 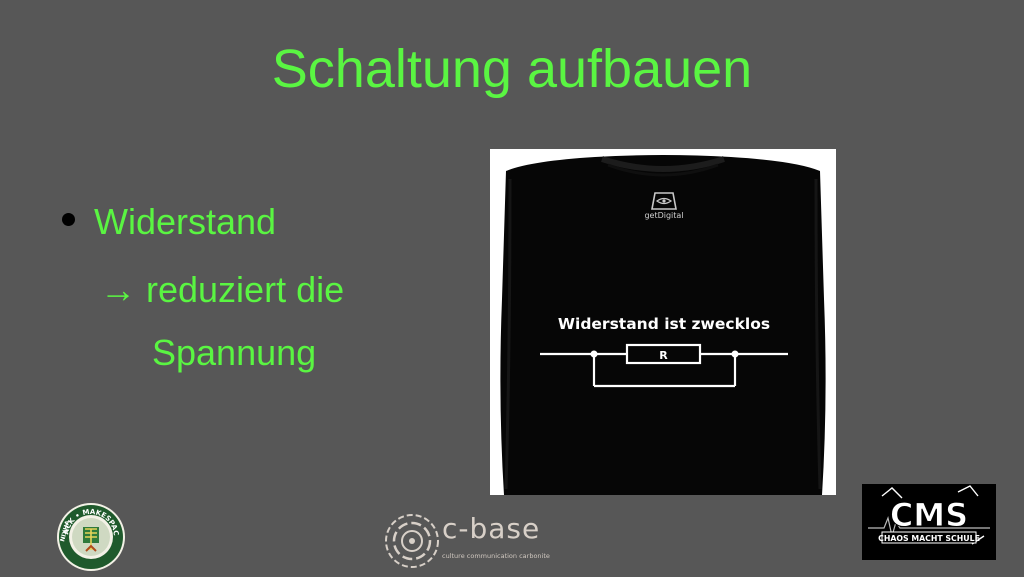 What do you see at coordinates (89, 534) in the screenshot?
I see `hack-makespace-logo: HACK • MAKESPACE NIXHA` at bounding box center [89, 534].